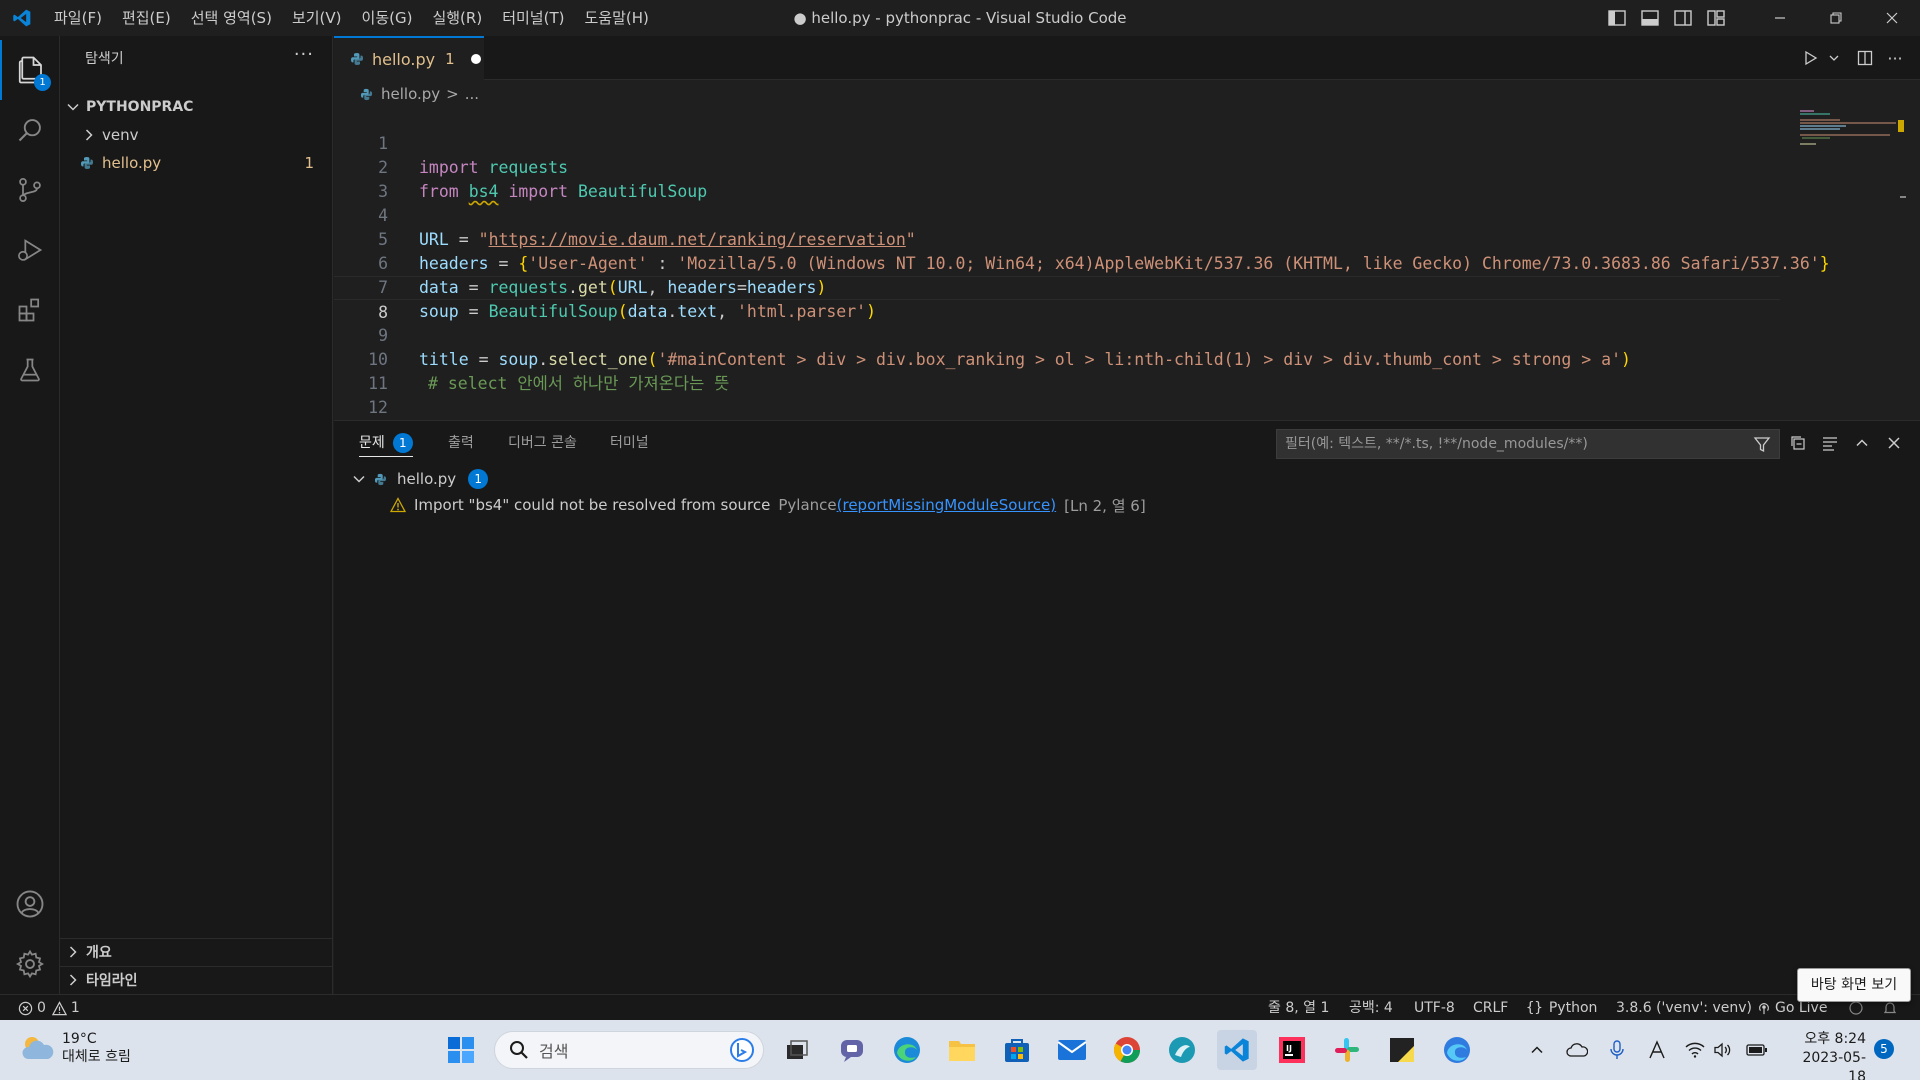 The width and height of the screenshot is (1920, 1080). I want to click on taskbar-search: 검색, so click(629, 1050).